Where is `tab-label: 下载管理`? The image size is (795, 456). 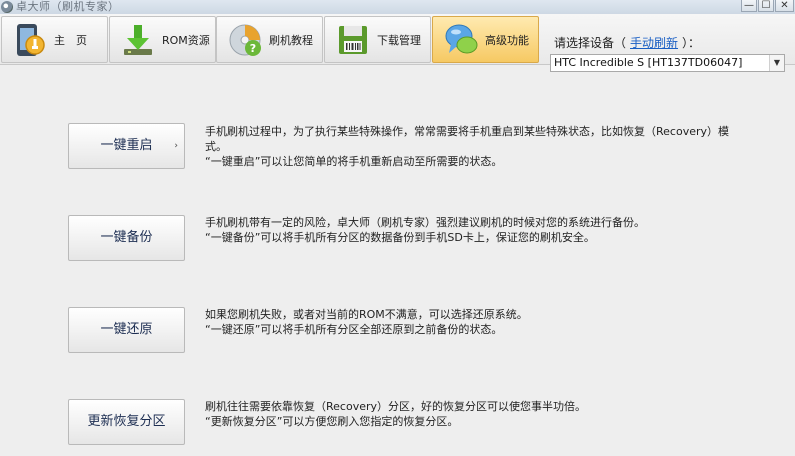
tab-label: 下载管理 is located at coordinates (399, 40).